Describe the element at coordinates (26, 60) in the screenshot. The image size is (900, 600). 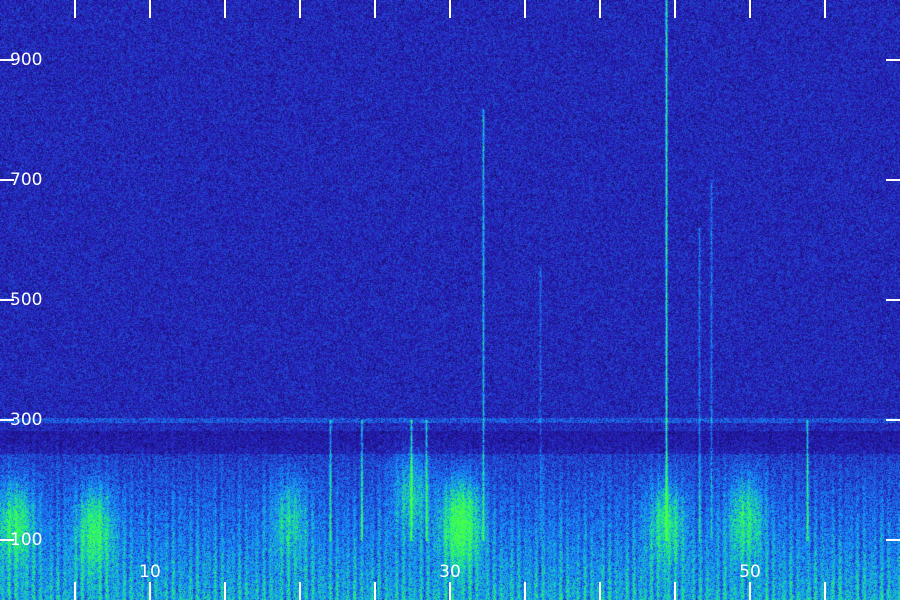
I see `y-tick-label-900: 900` at that location.